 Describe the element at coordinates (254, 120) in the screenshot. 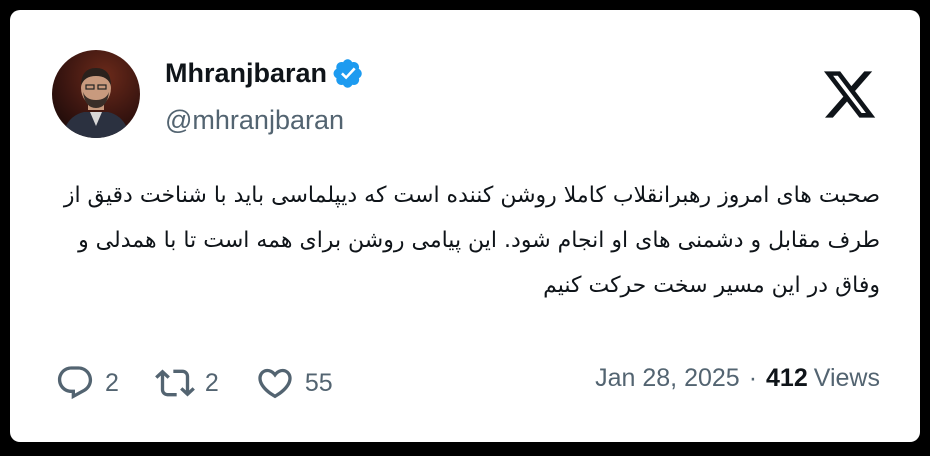

I see `author-handle: @mhranjbaran` at that location.